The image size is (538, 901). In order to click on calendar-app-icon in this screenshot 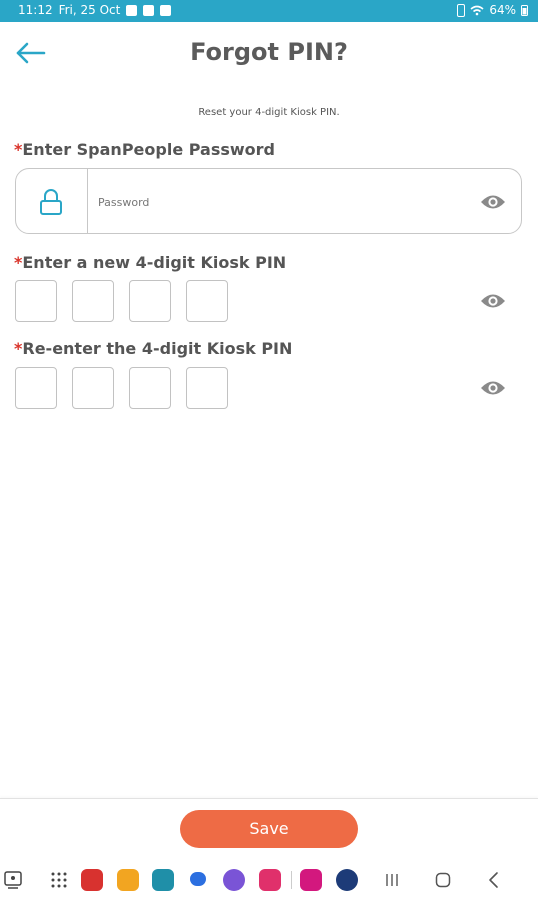, I will do `click(163, 880)`.